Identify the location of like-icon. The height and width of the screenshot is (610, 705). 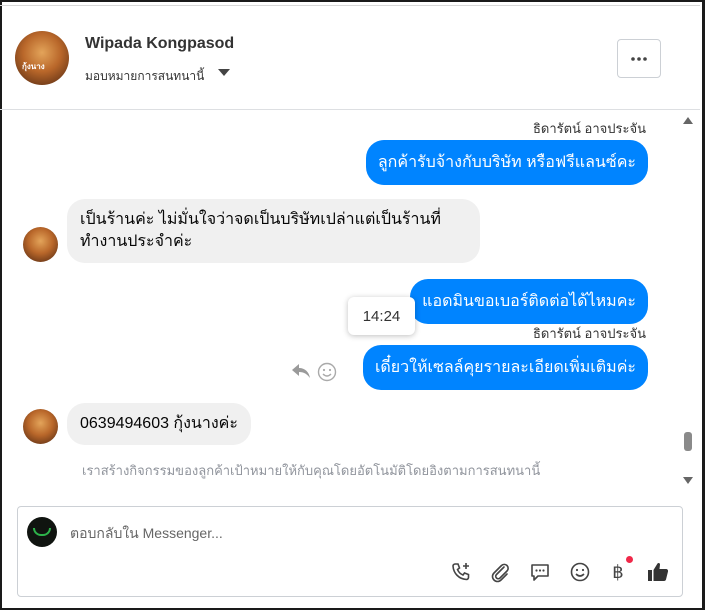
(658, 572).